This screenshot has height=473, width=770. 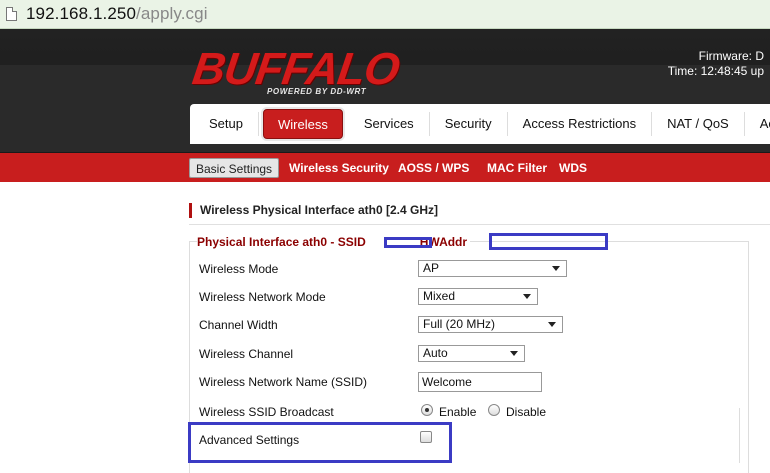 What do you see at coordinates (459, 324) in the screenshot?
I see `channel-width-value: Full (20 MHz)` at bounding box center [459, 324].